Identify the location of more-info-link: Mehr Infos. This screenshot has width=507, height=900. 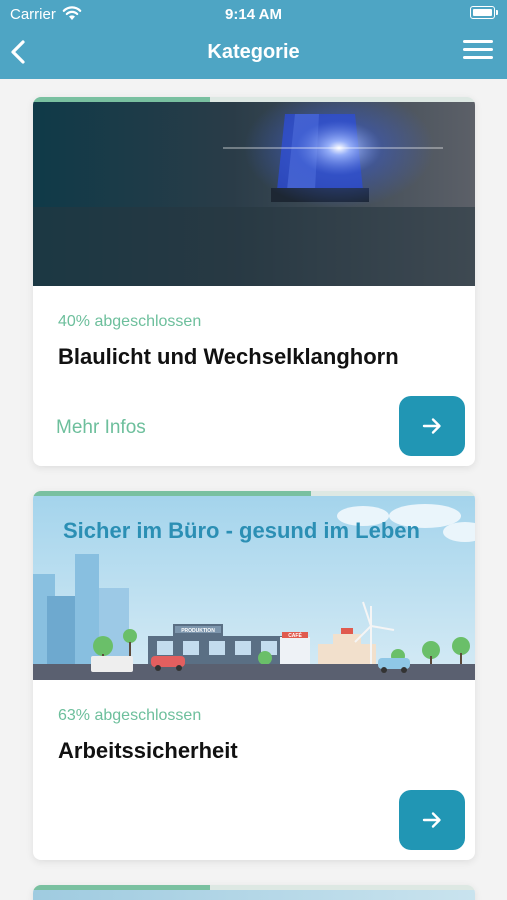
(101, 428).